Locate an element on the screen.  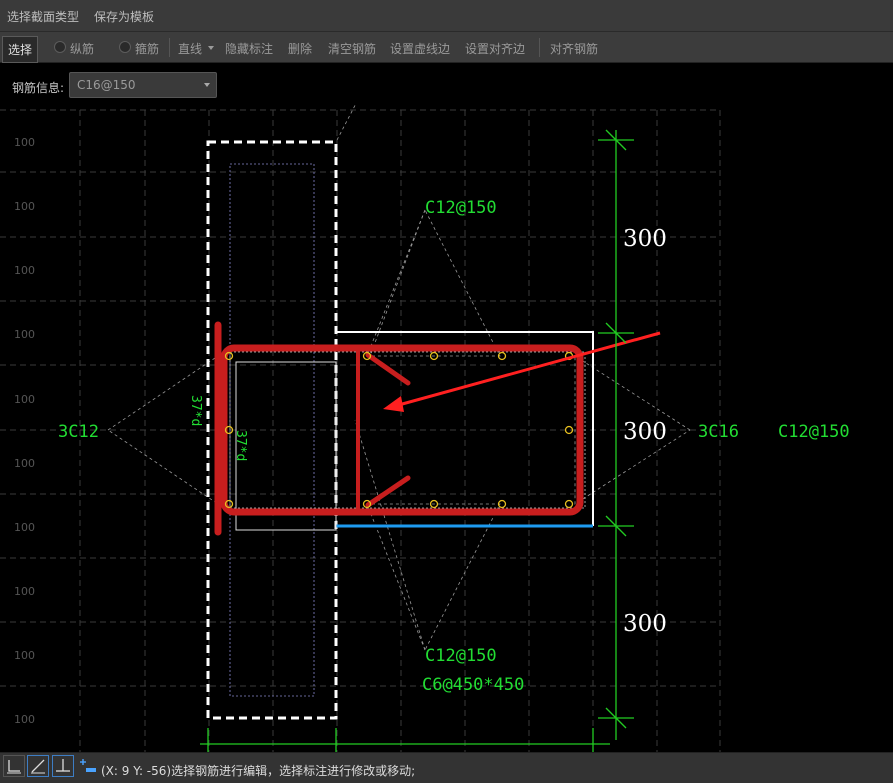
polar-mode-icon is located at coordinates (38, 766).